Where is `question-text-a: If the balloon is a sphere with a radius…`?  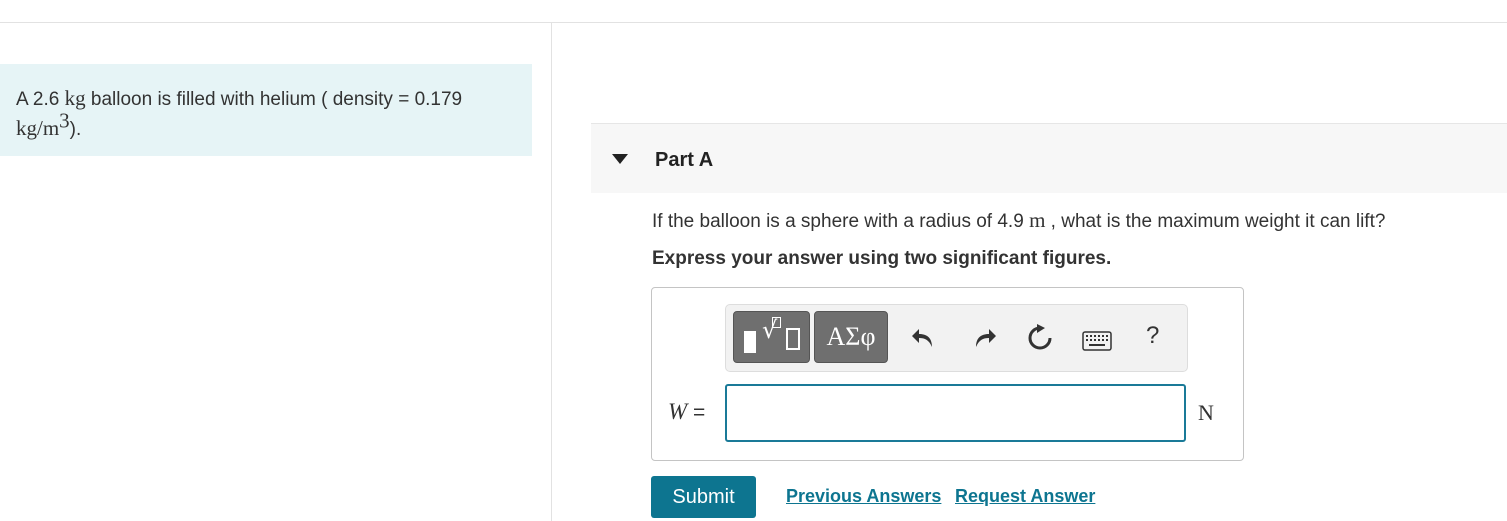
question-text-a: If the balloon is a sphere with a radius… is located at coordinates (841, 221).